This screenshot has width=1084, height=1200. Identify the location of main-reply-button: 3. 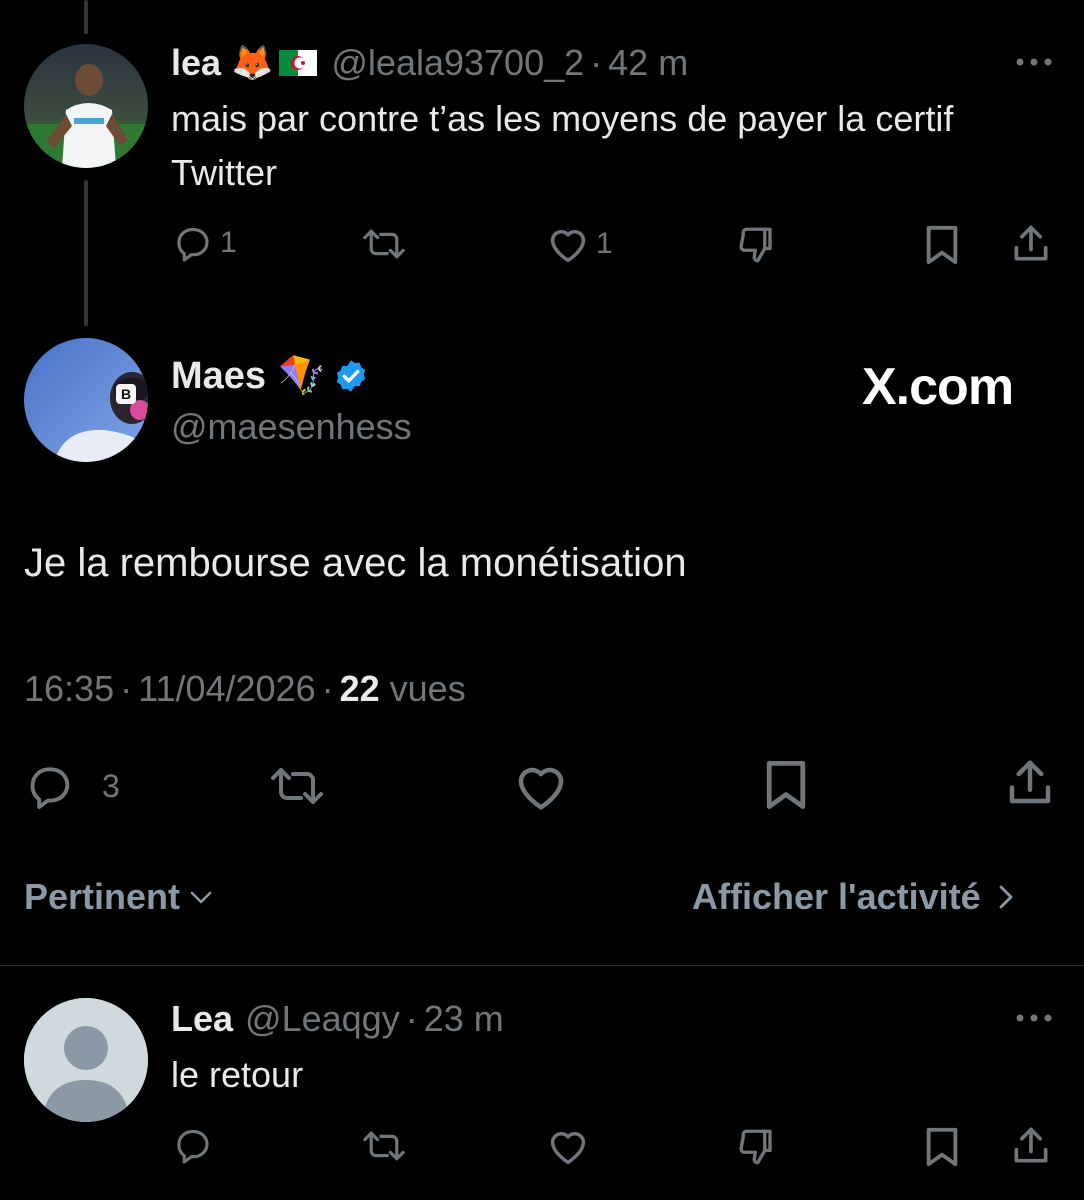
(71, 786).